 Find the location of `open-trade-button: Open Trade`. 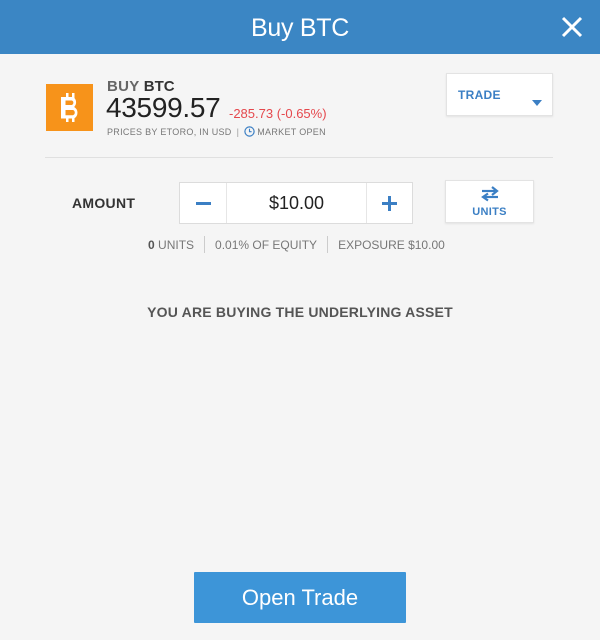

open-trade-button: Open Trade is located at coordinates (300, 597).